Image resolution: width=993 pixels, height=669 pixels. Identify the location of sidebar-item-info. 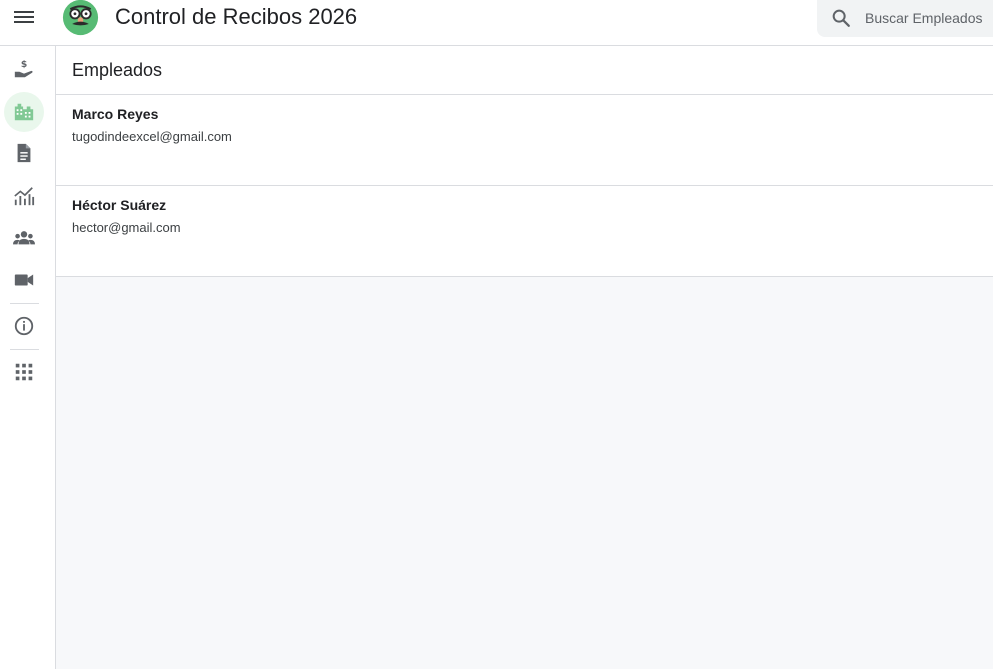
(24, 326).